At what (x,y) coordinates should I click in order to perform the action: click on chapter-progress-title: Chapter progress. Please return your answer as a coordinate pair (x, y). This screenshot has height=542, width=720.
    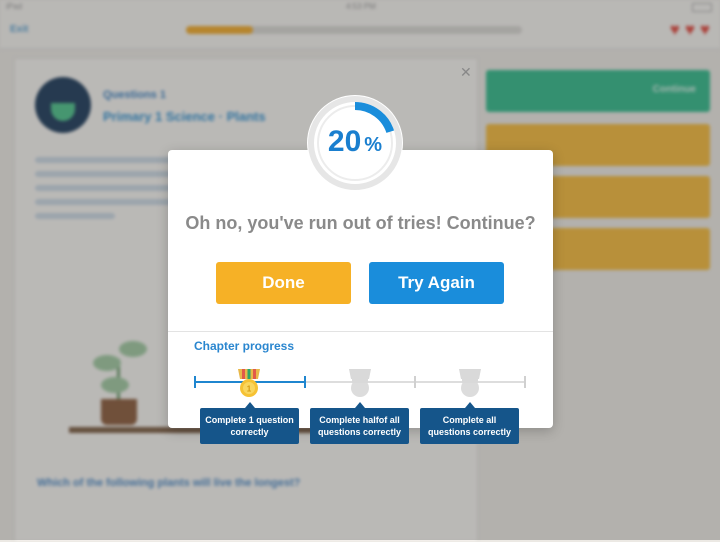
    Looking at the image, I should click on (244, 346).